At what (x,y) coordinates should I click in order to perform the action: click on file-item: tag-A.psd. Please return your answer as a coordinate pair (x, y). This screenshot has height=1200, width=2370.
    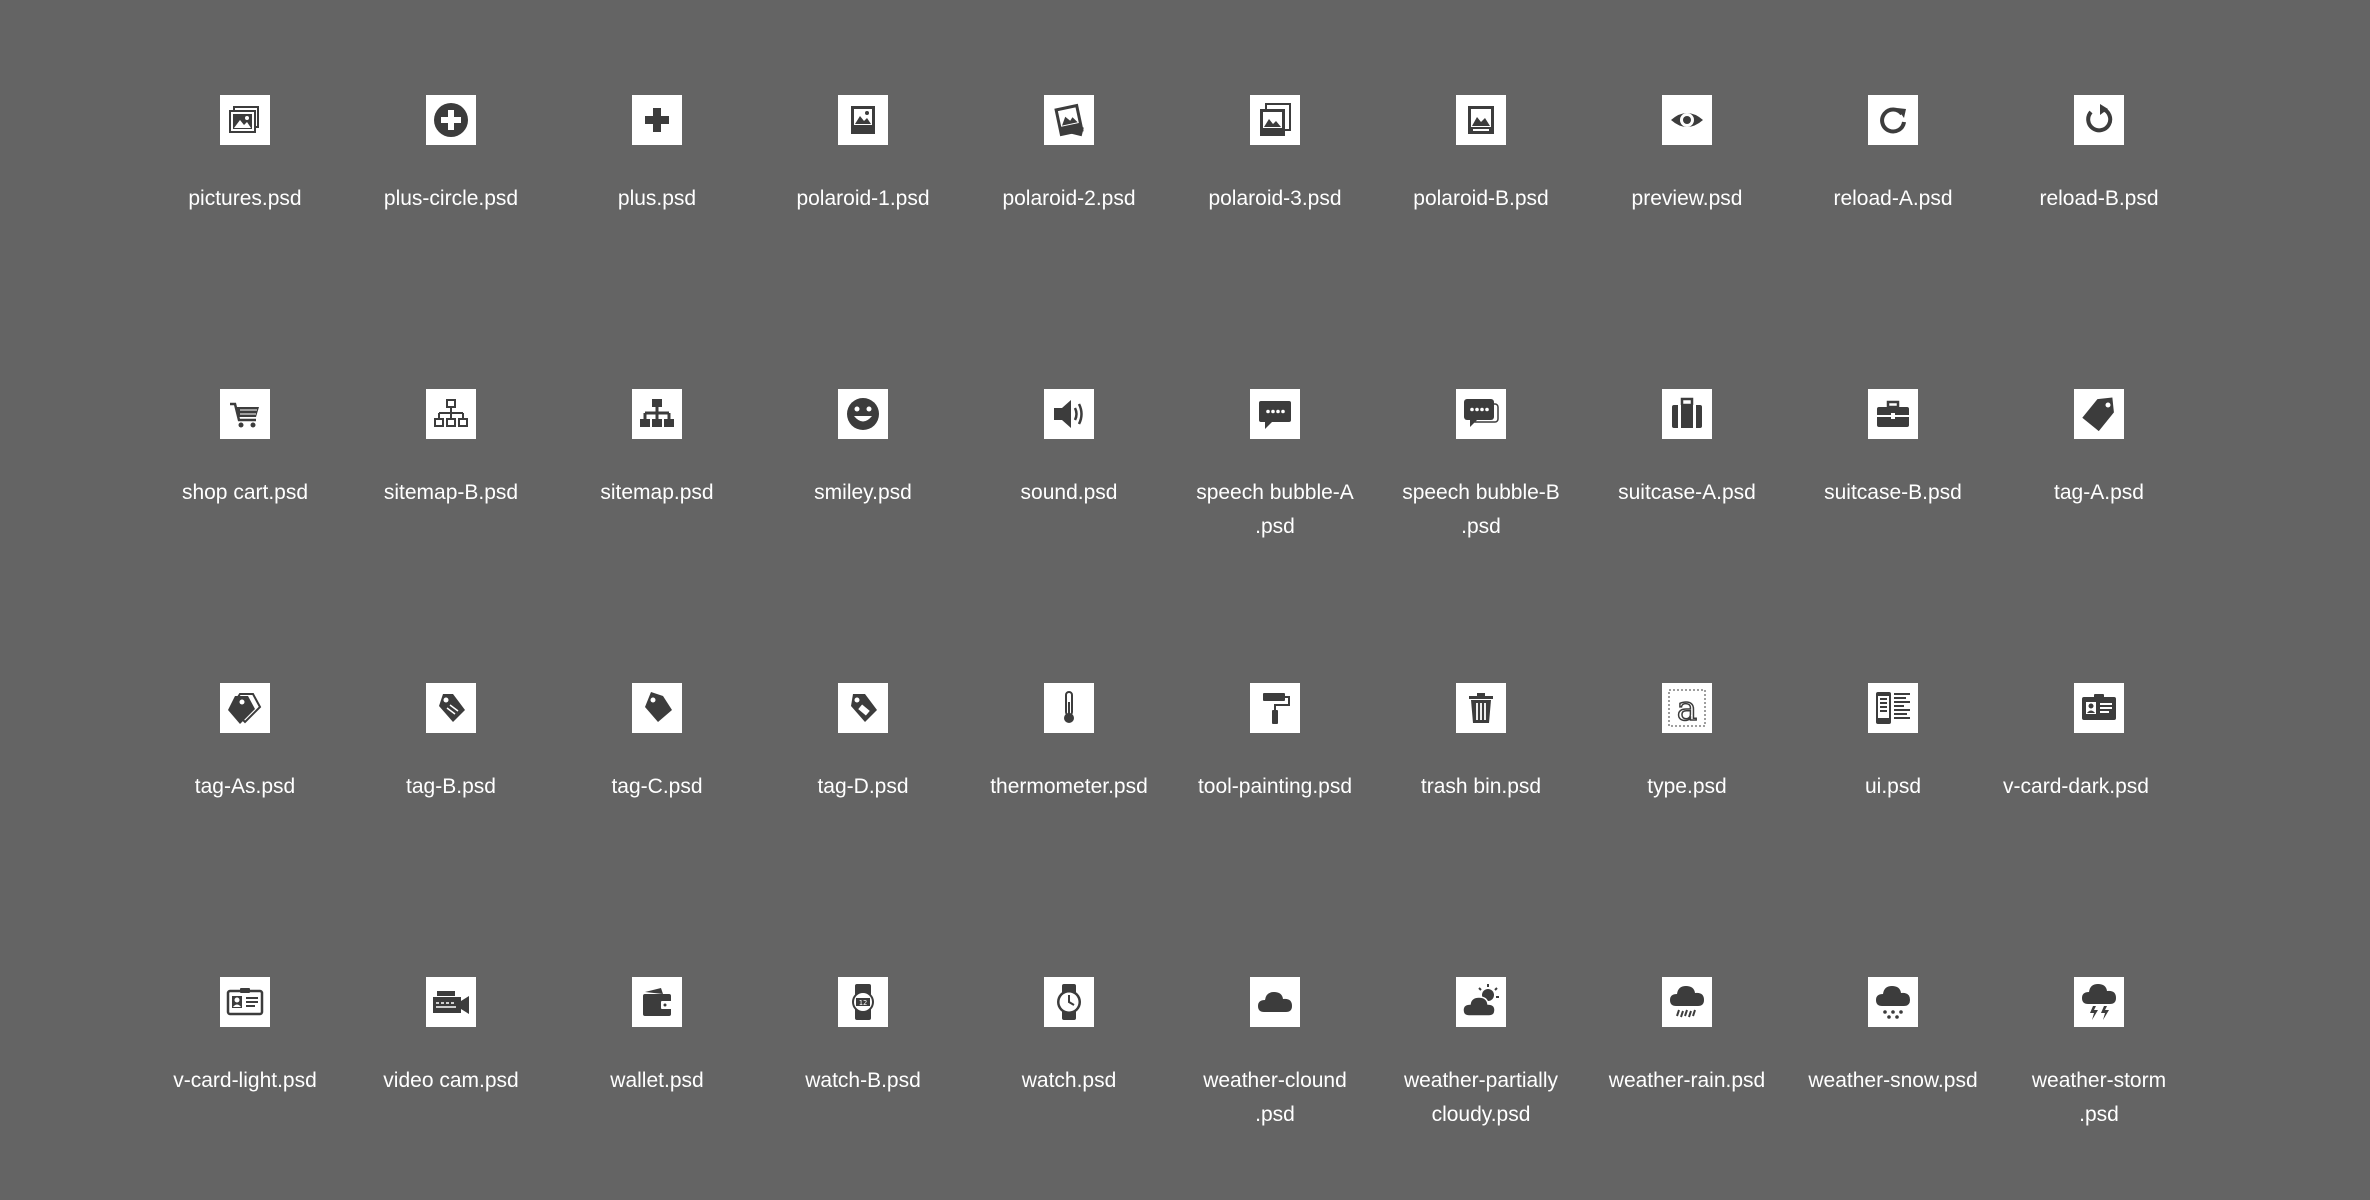
    Looking at the image, I should click on (2099, 449).